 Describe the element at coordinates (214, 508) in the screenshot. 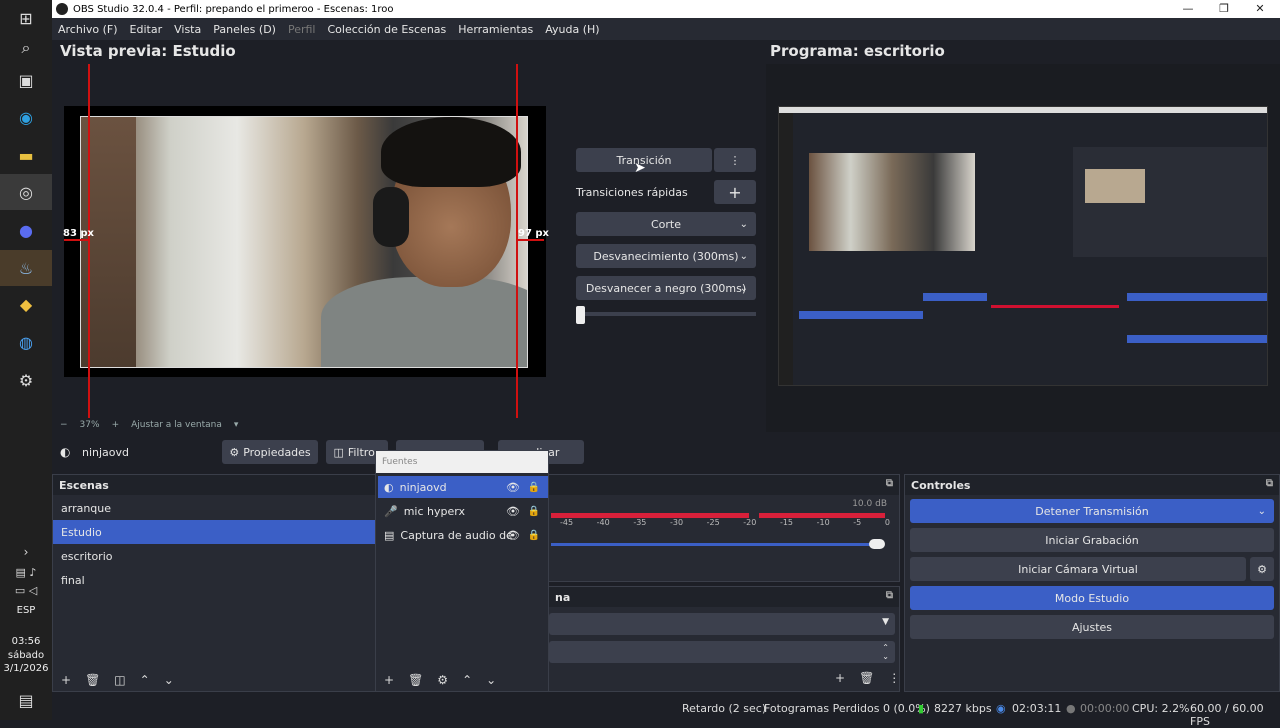

I see `scene-item-arranque: arranque` at that location.